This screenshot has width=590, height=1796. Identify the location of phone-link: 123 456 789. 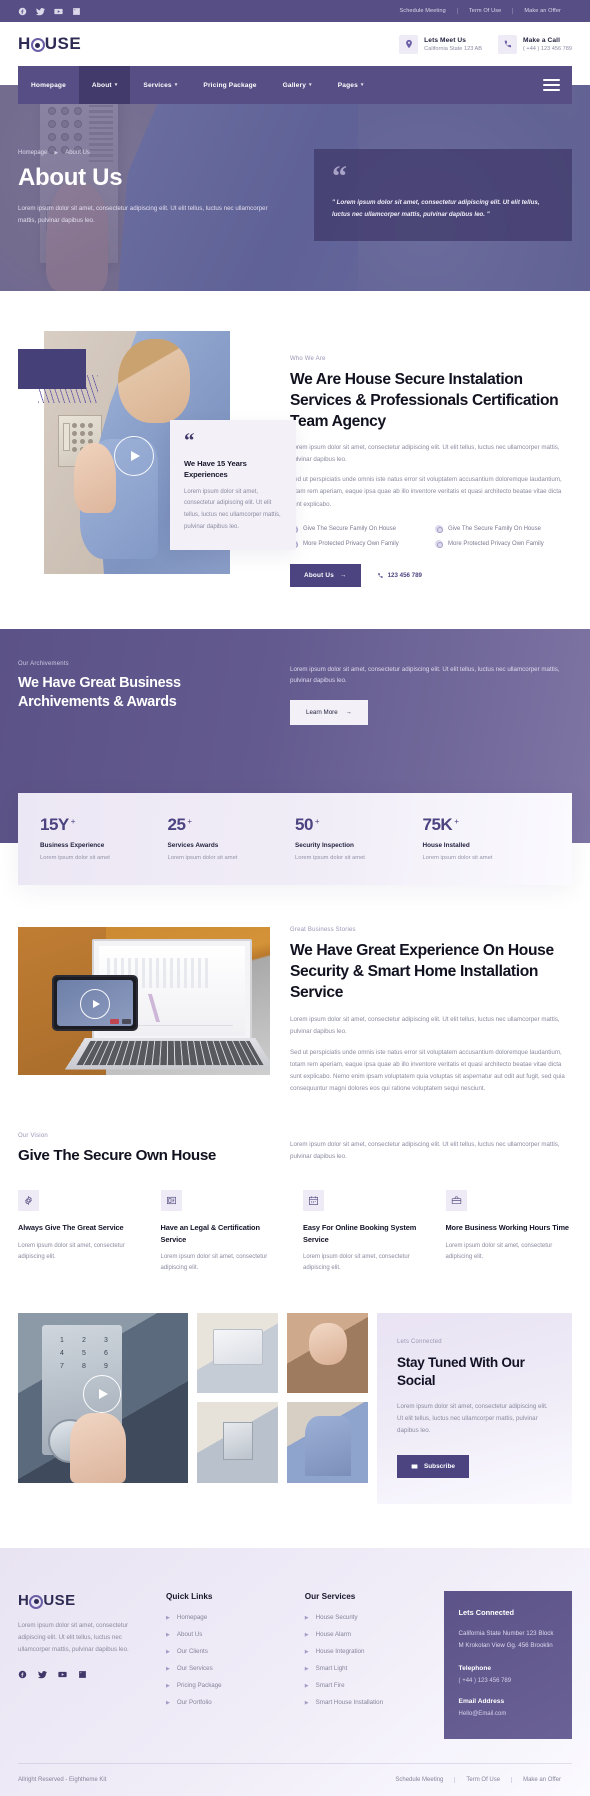
(399, 575).